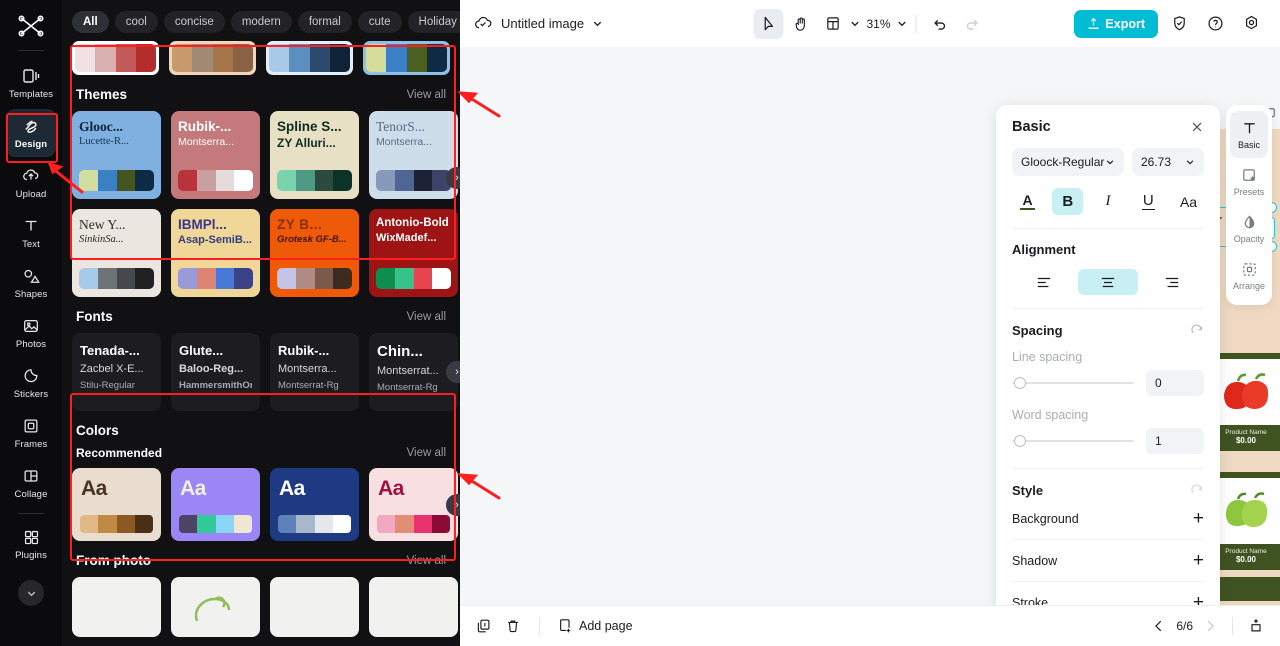 This screenshot has width=1280, height=646. What do you see at coordinates (31, 593) in the screenshot?
I see `rail-collapse-button` at bounding box center [31, 593].